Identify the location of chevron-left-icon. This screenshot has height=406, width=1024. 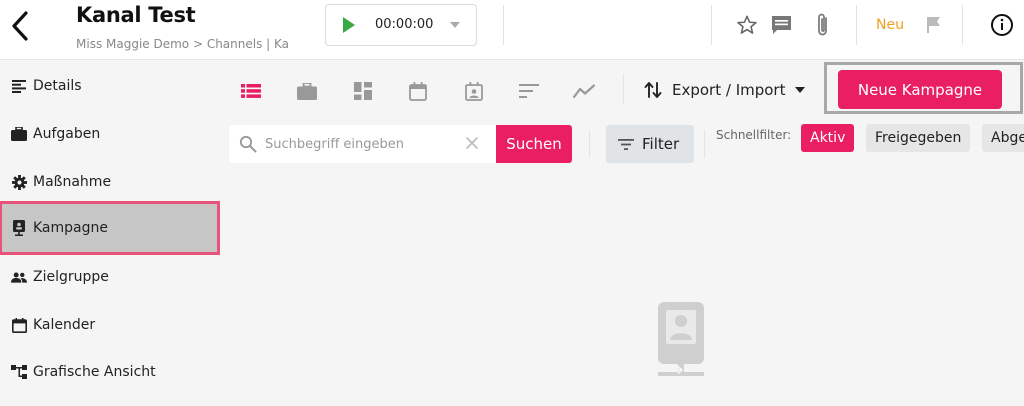
(20, 26).